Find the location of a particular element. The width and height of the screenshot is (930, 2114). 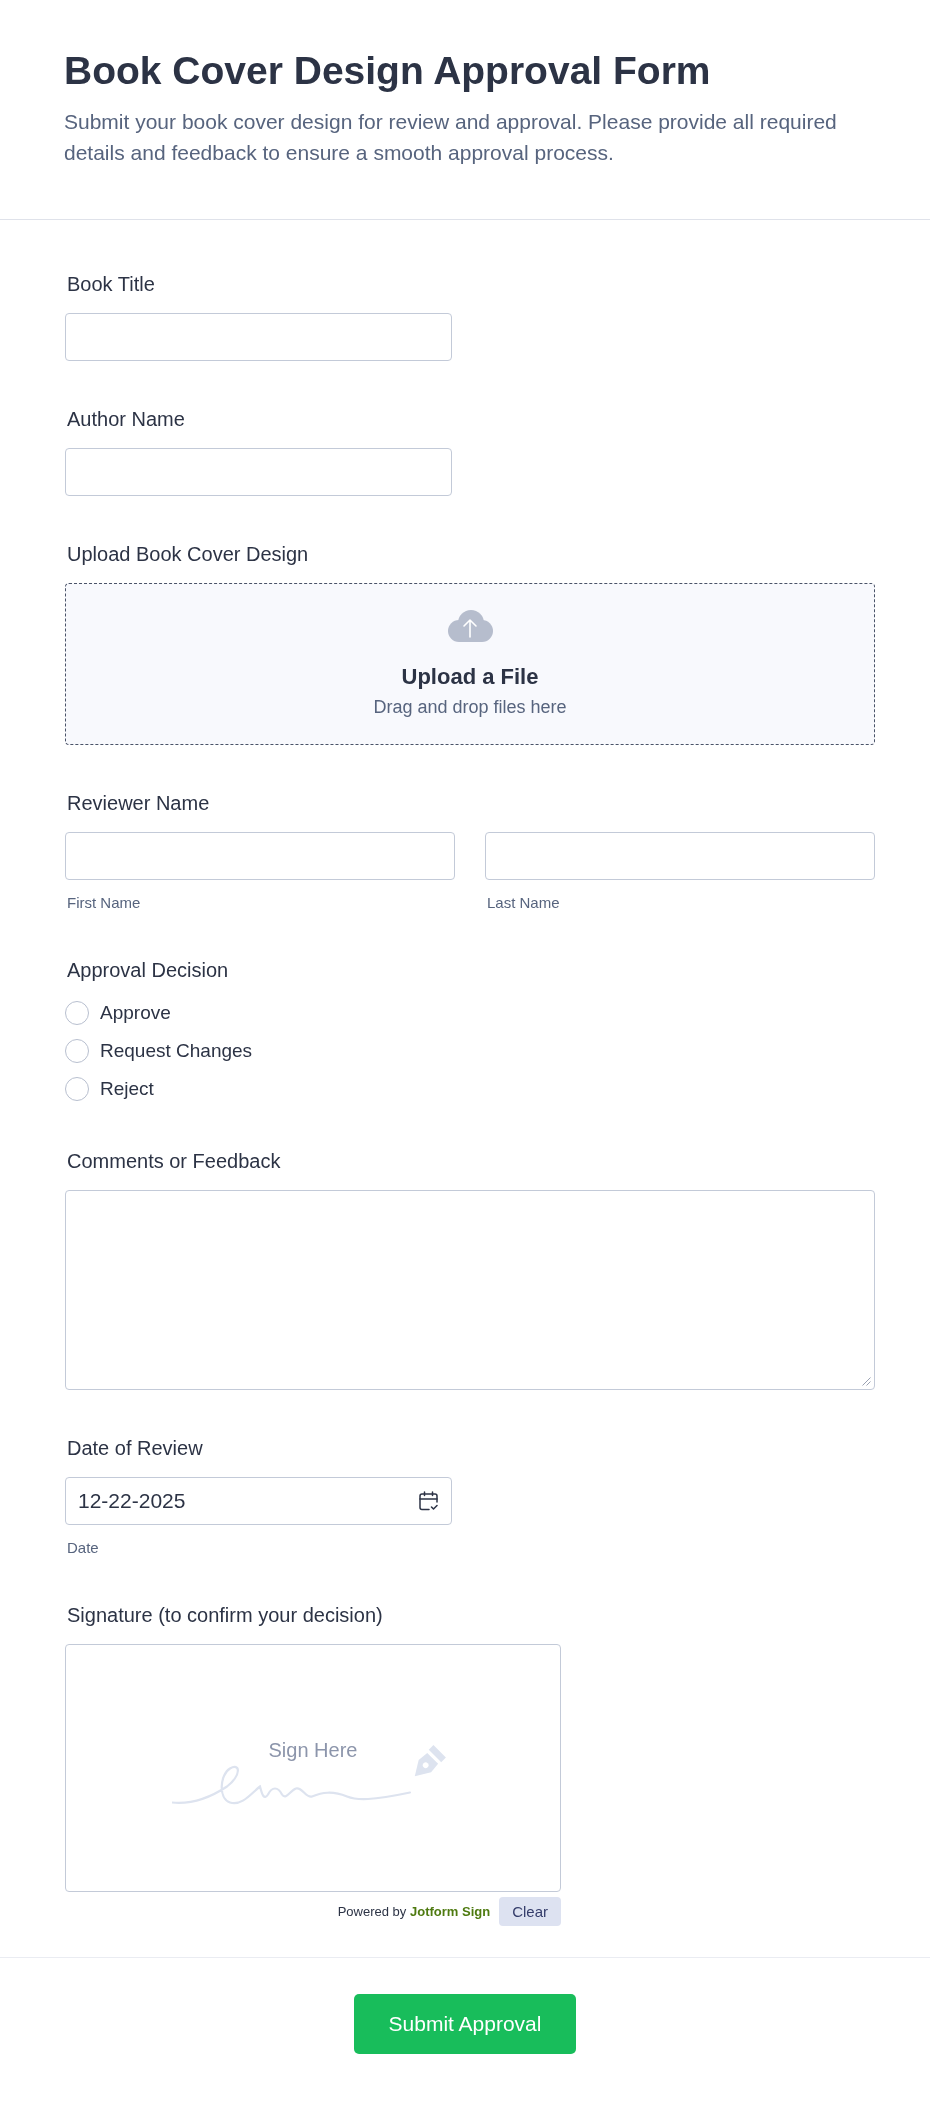

form-title: Book Cover Design Approval Form is located at coordinates (388, 71).